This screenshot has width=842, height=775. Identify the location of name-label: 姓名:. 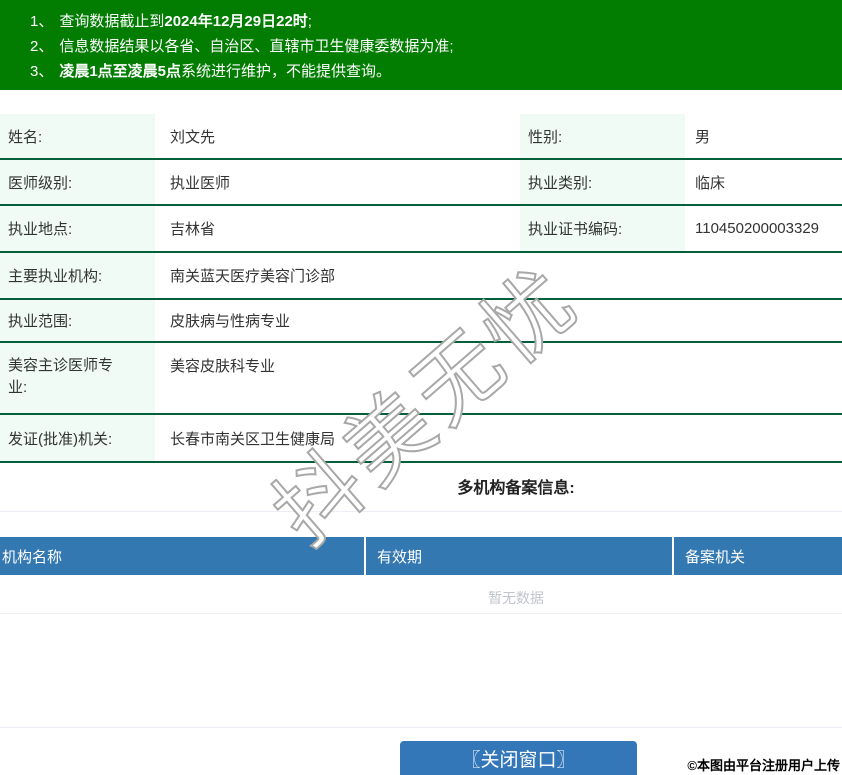
(77, 136).